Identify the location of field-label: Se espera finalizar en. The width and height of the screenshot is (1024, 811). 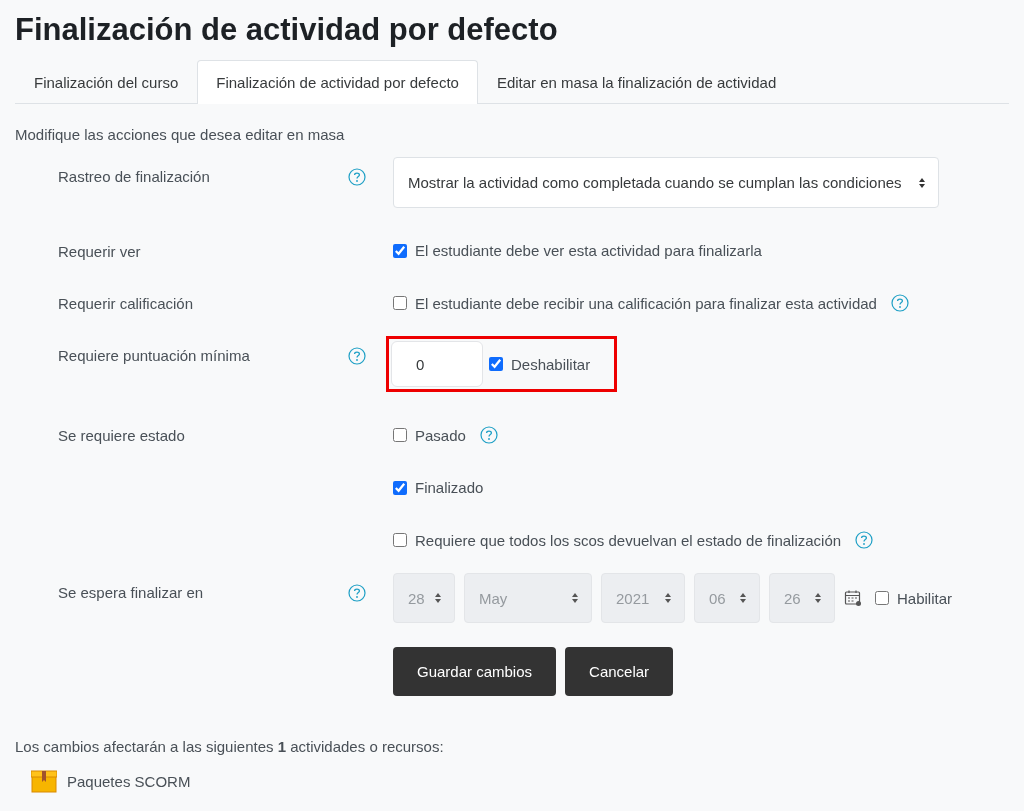
(131, 593).